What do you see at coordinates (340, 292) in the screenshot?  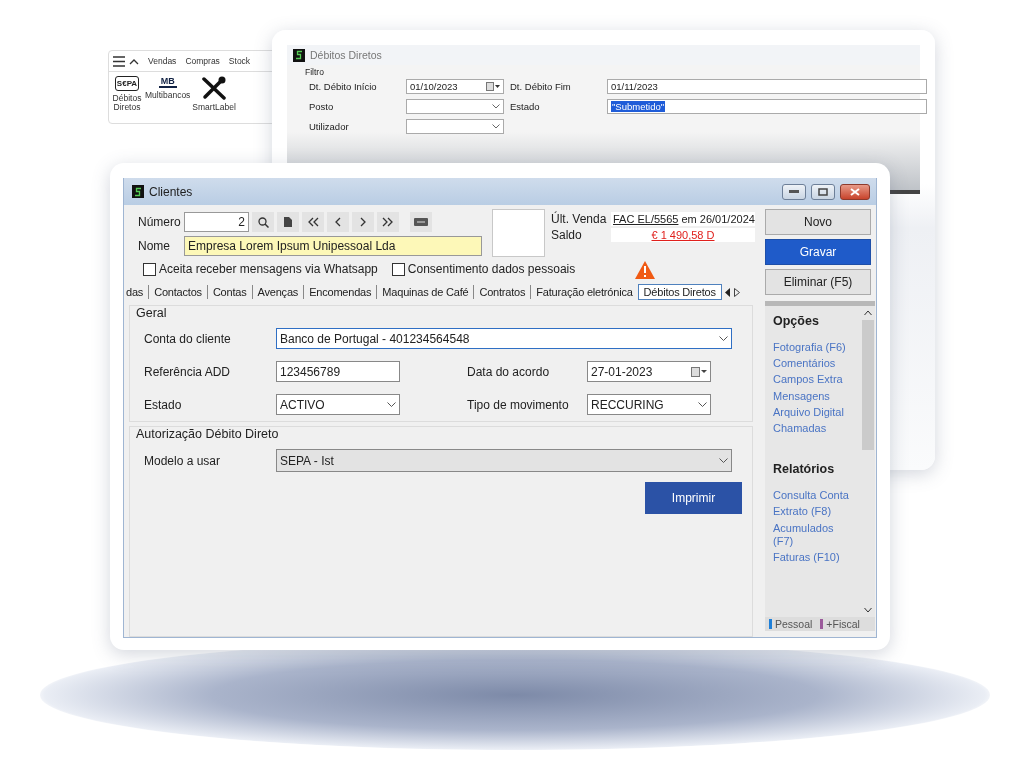 I see `tab: Encomendas` at bounding box center [340, 292].